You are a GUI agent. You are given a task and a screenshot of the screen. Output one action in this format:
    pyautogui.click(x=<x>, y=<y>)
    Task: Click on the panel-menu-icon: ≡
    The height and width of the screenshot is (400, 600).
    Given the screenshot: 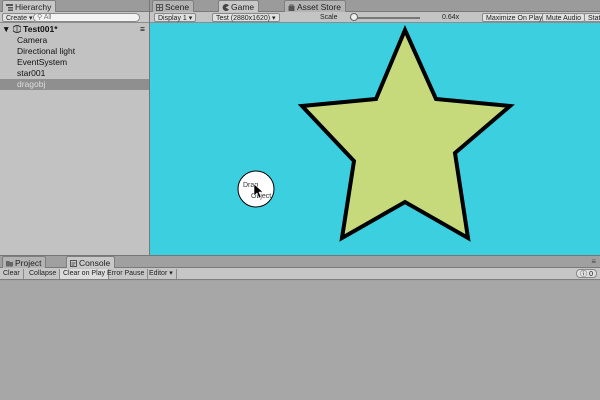 What is the action you would take?
    pyautogui.click(x=593, y=261)
    